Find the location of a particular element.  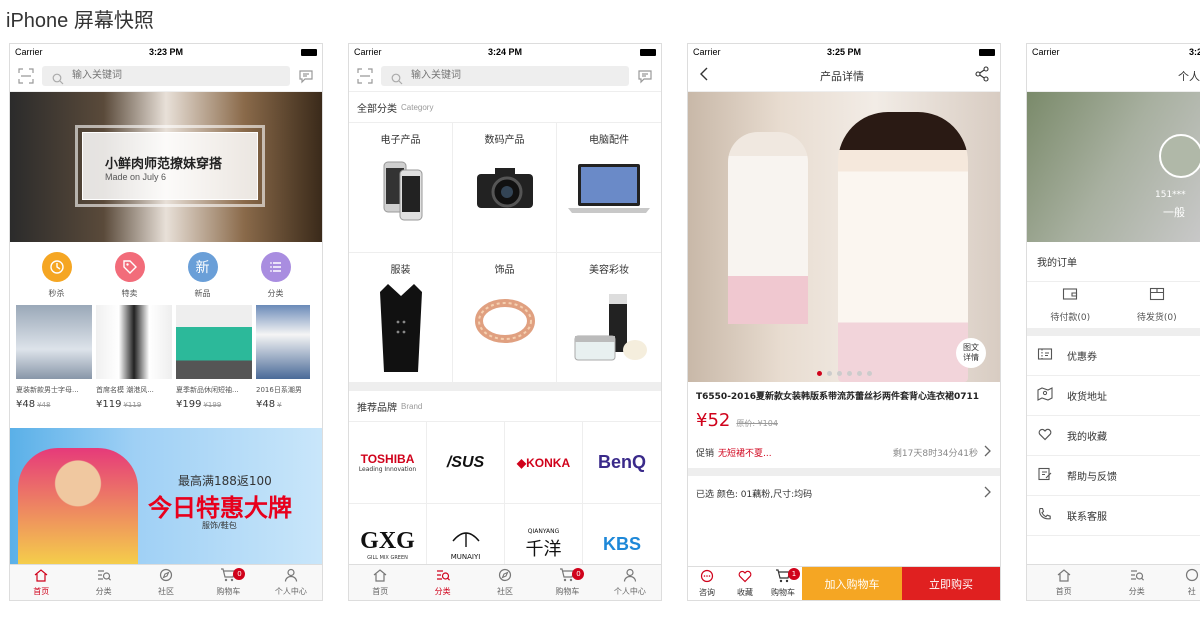

category-digital: 数码产品 is located at coordinates (505, 188).